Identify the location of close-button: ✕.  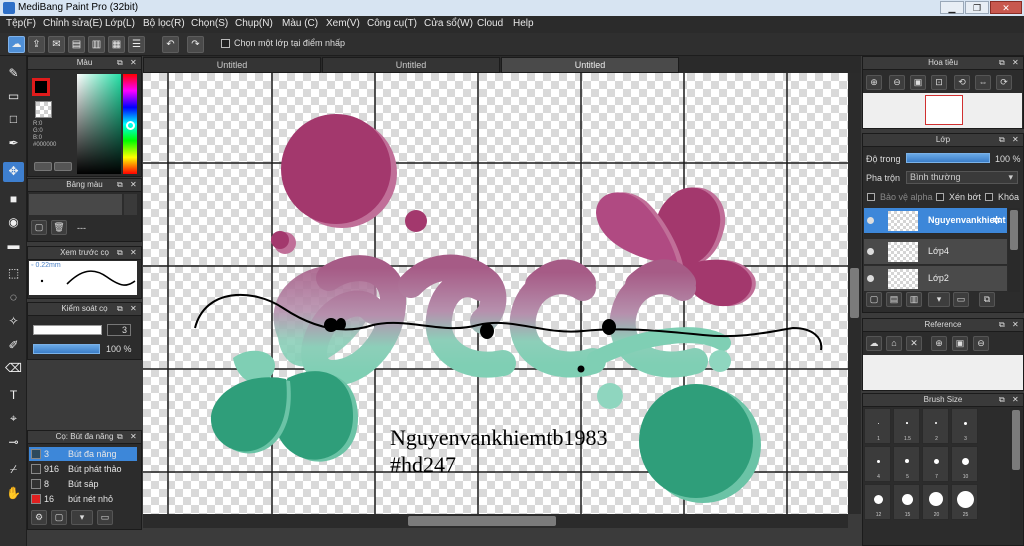
(1006, 7).